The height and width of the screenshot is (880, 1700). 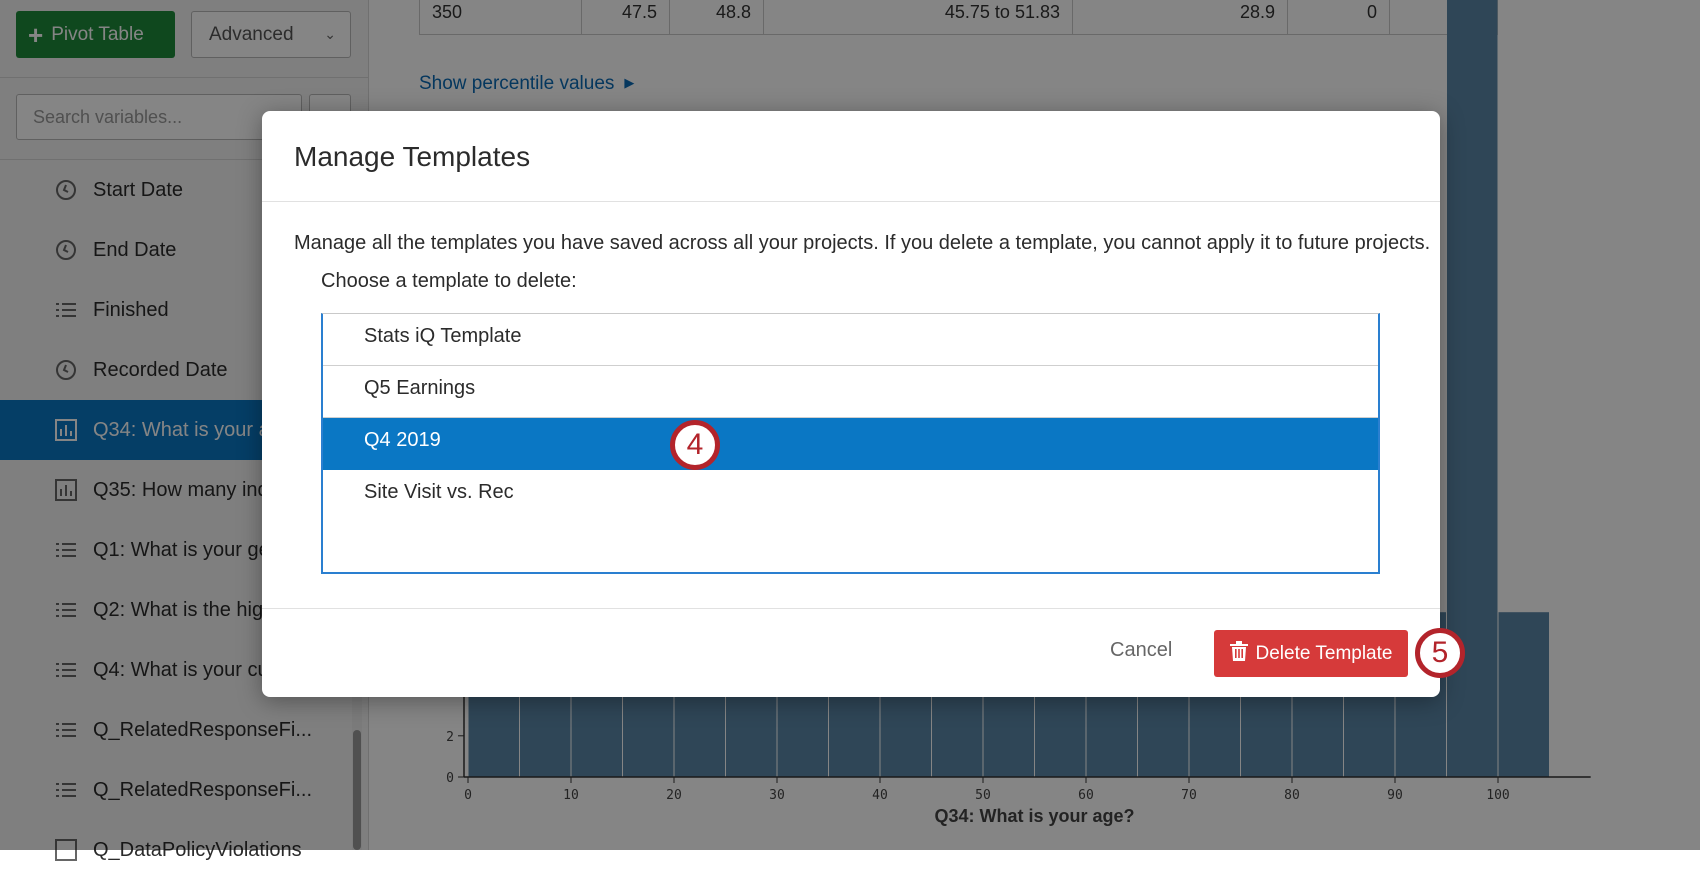 I want to click on template-item: Stats iQ Template, so click(x=850, y=340).